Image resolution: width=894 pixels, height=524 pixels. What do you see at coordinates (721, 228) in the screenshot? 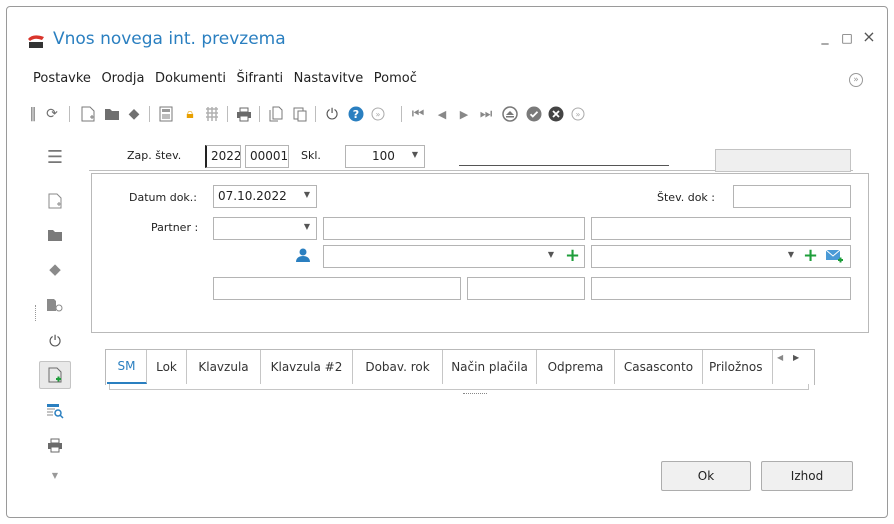
I see `partner-detail-field` at bounding box center [721, 228].